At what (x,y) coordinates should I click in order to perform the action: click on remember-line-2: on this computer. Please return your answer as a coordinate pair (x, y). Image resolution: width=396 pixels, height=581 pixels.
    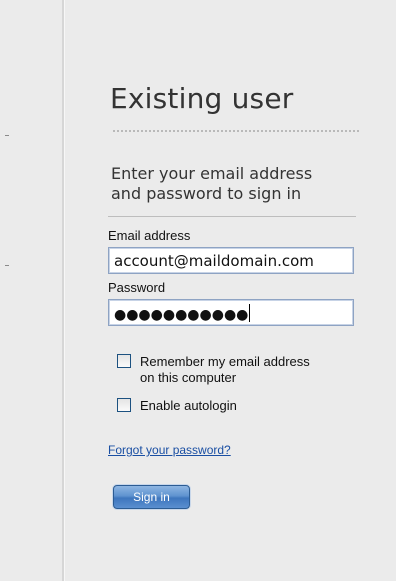
    Looking at the image, I should click on (188, 377).